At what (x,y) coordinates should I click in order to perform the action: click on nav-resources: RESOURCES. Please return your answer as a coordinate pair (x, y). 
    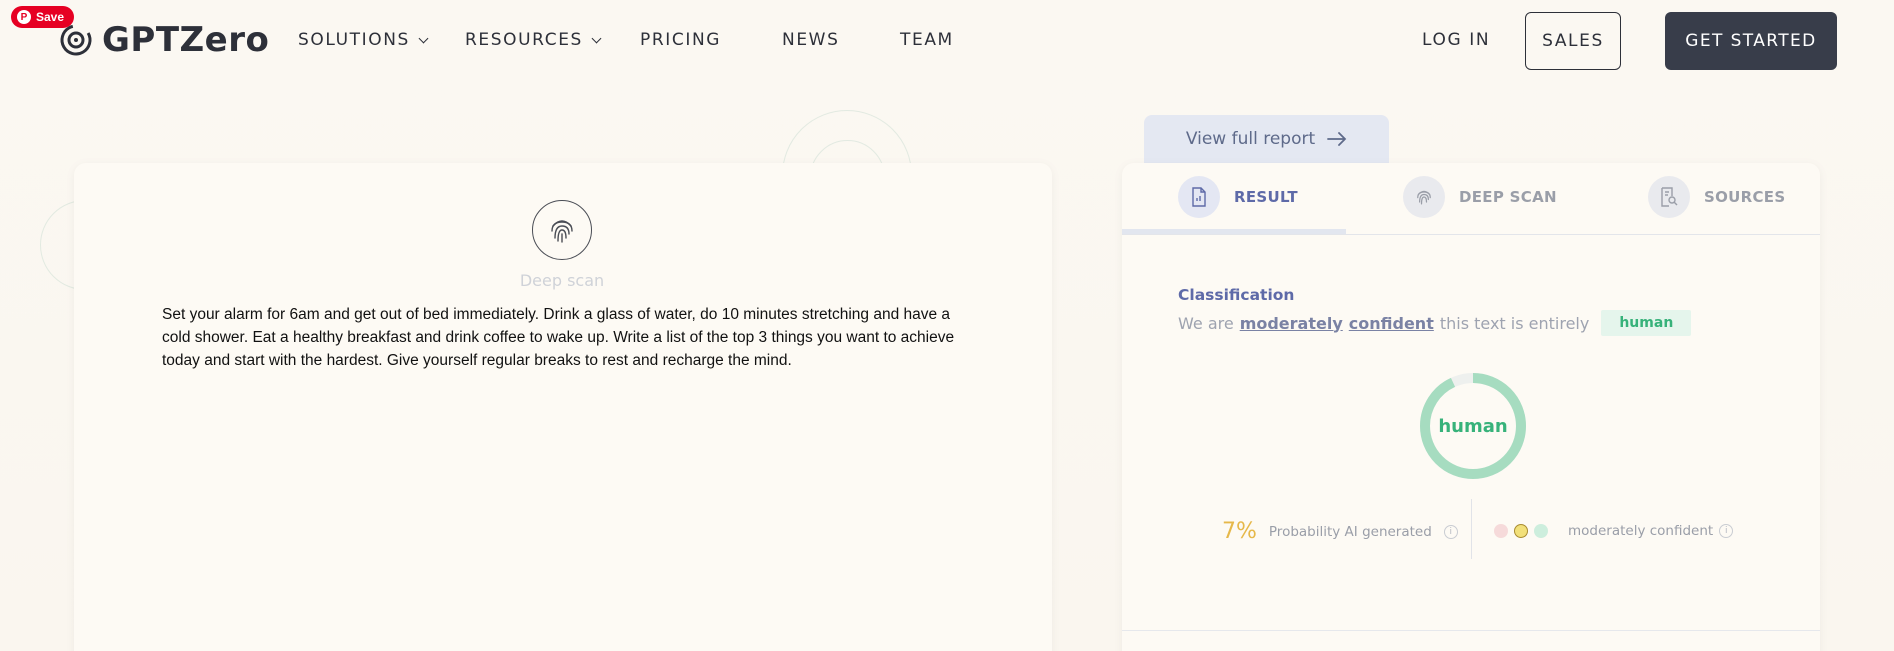
    Looking at the image, I should click on (533, 40).